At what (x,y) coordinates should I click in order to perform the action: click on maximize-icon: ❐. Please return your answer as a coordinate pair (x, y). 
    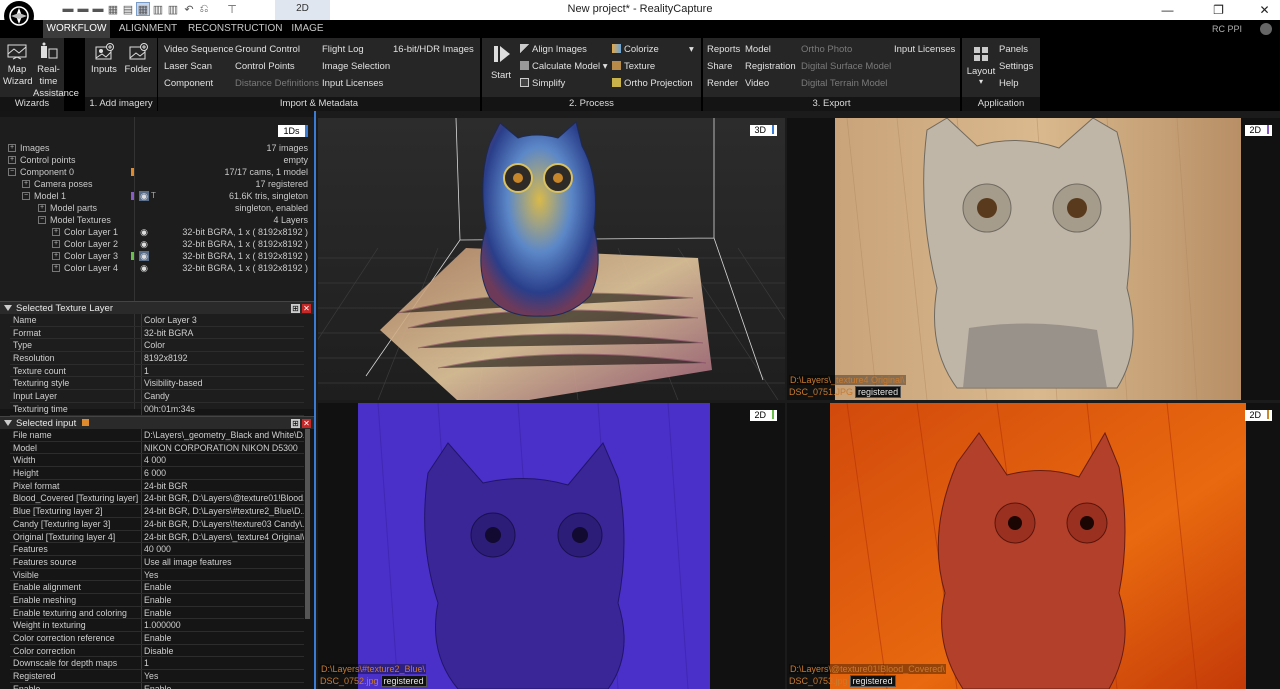
    Looking at the image, I should click on (1218, 10).